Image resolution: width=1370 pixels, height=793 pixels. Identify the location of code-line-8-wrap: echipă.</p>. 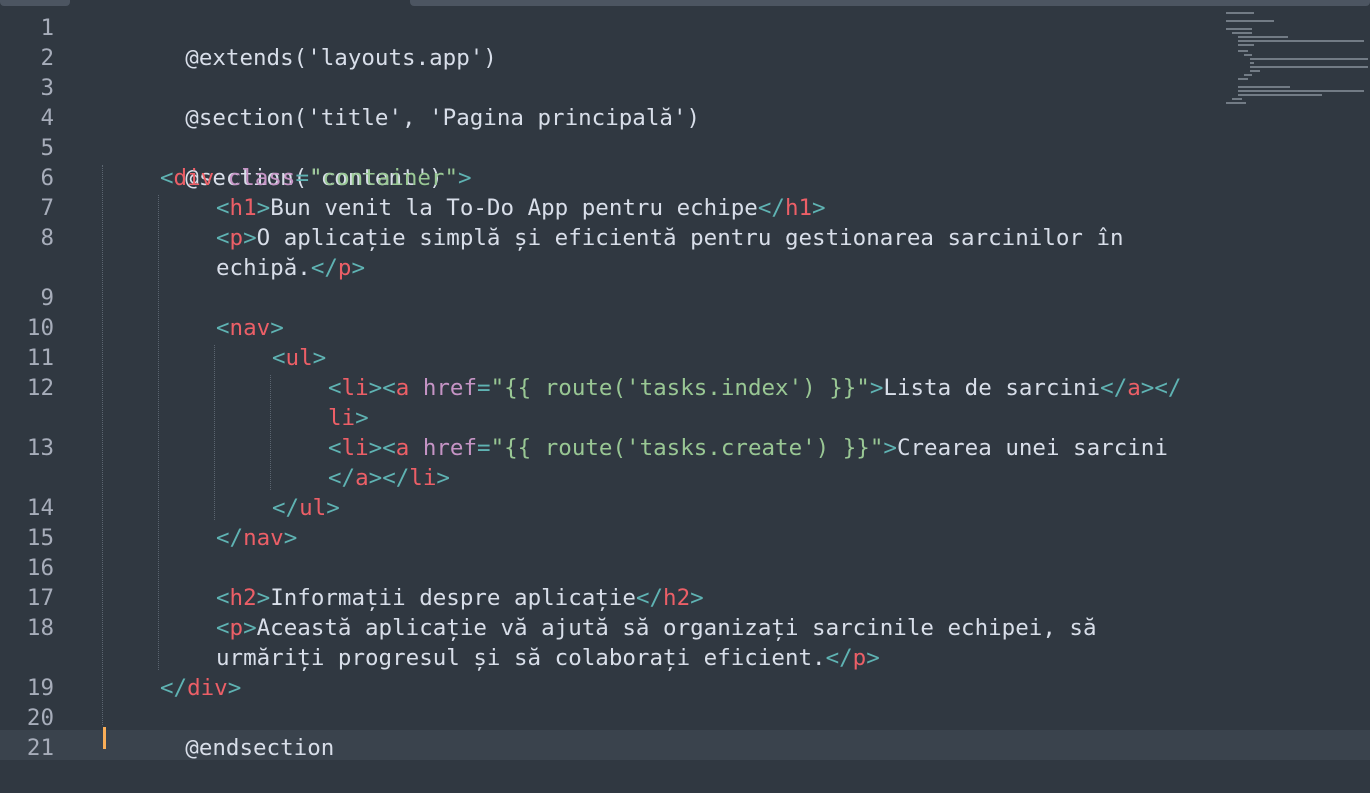
(290, 268).